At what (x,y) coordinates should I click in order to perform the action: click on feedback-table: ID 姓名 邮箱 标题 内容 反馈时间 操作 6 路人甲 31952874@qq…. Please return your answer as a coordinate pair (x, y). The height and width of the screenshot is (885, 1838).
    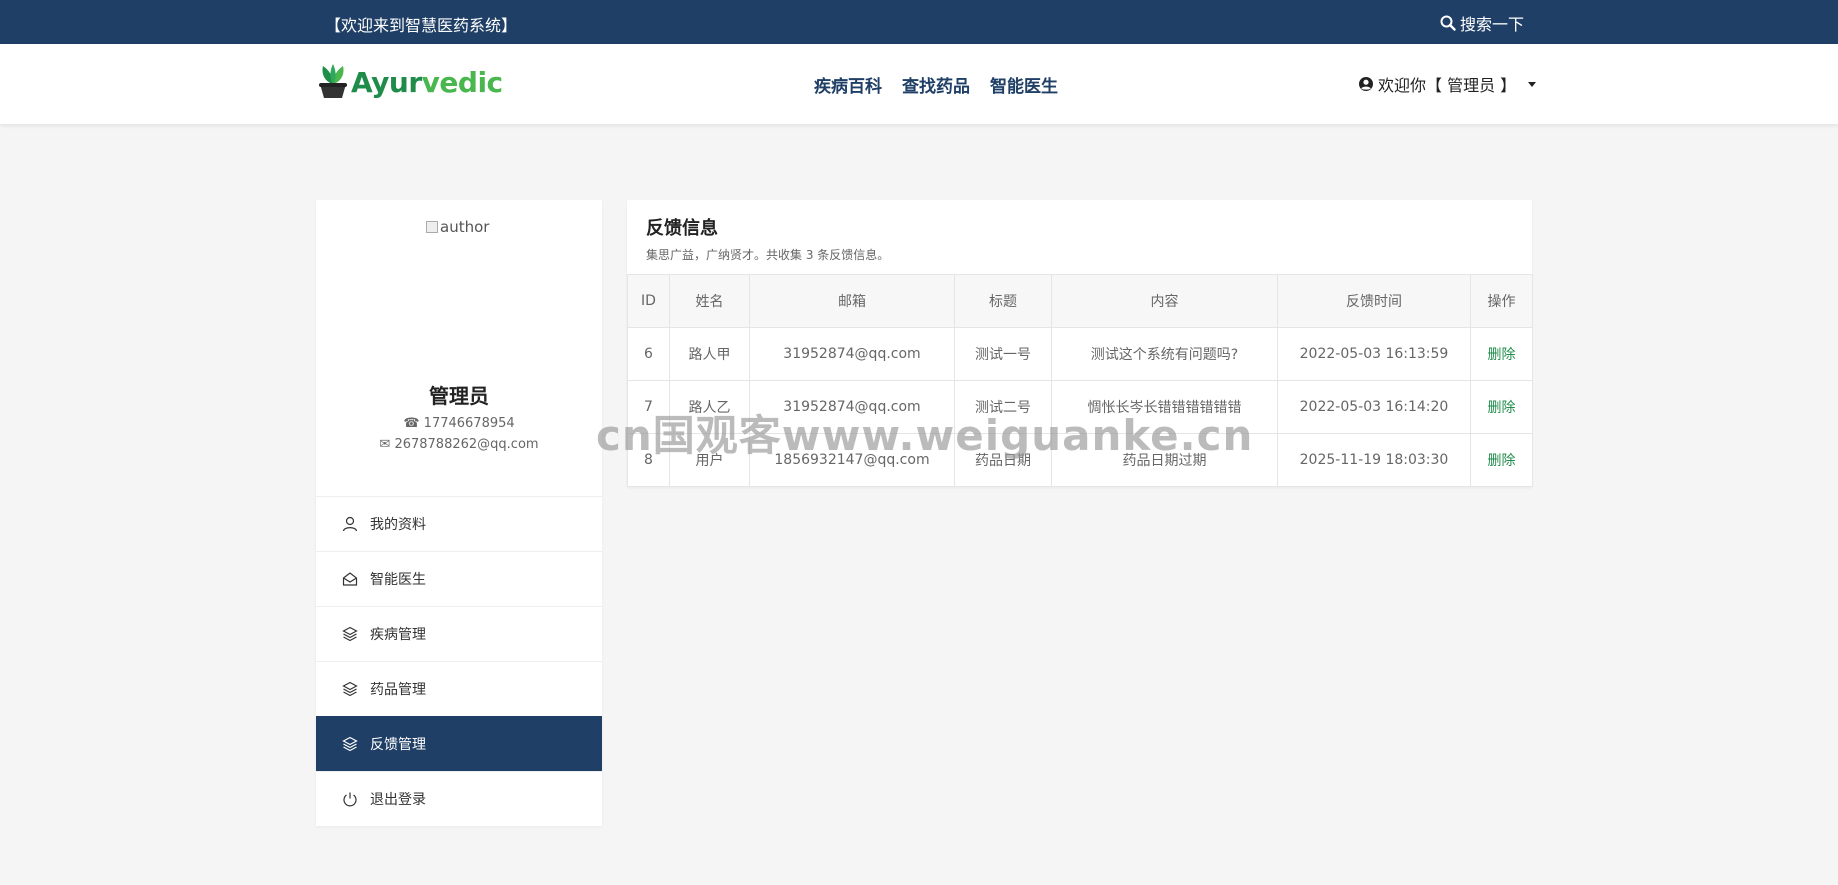
    Looking at the image, I should click on (1080, 380).